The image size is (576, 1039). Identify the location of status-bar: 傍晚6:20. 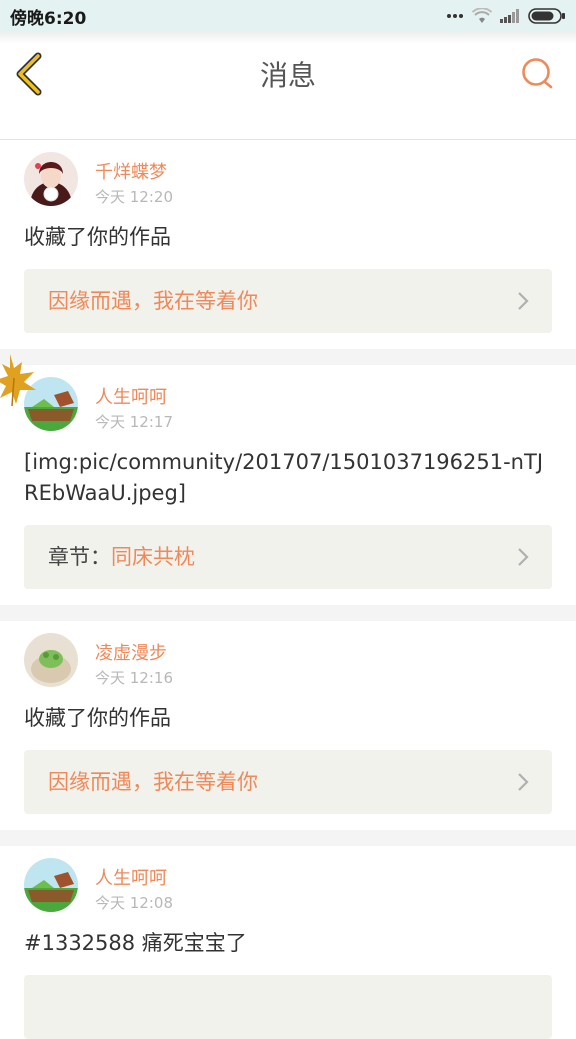
(288, 16).